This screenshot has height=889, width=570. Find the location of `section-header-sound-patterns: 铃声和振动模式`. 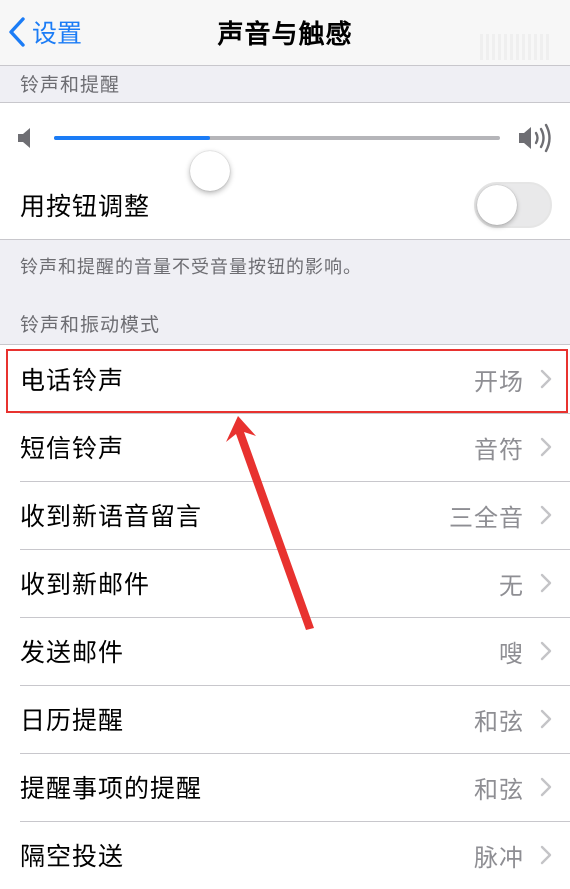

section-header-sound-patterns: 铃声和振动模式 is located at coordinates (90, 325).